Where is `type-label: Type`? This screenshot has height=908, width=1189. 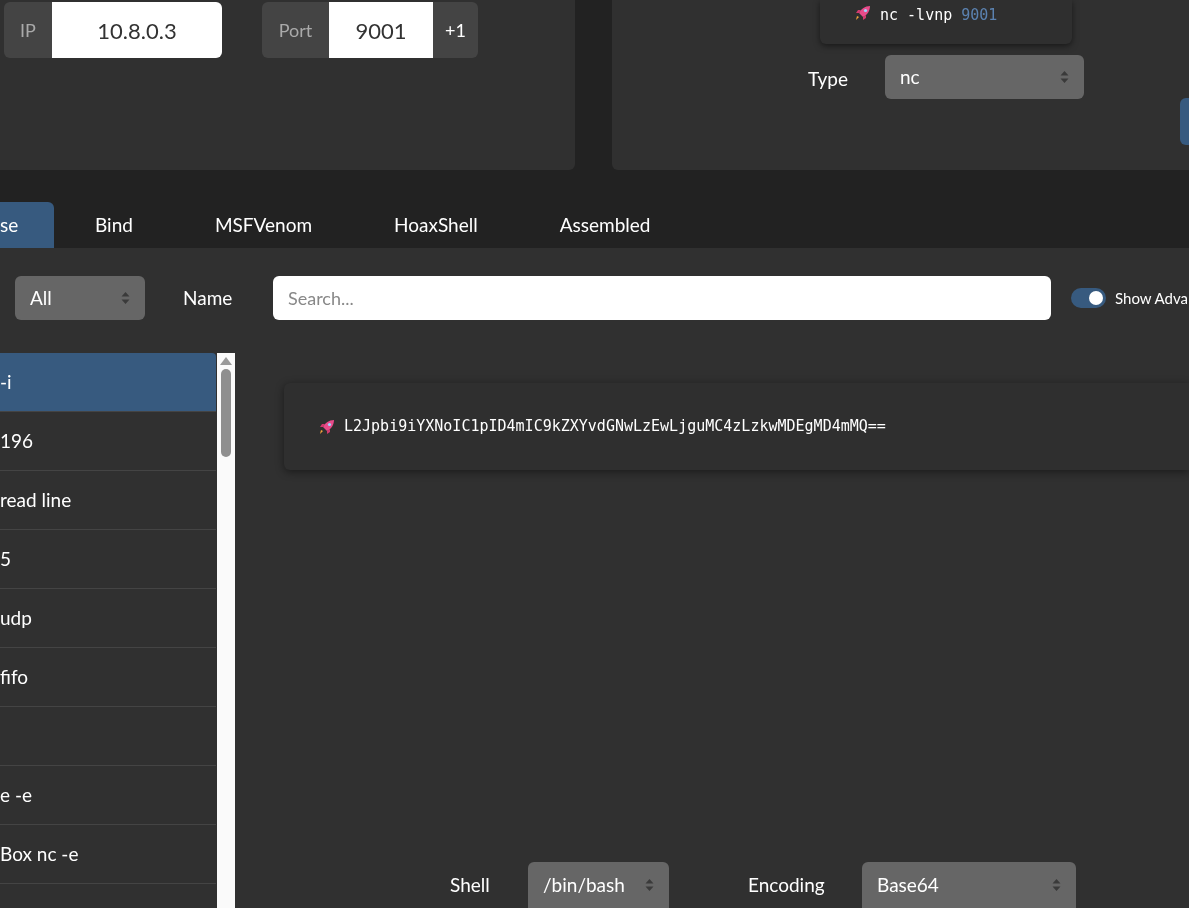
type-label: Type is located at coordinates (829, 79).